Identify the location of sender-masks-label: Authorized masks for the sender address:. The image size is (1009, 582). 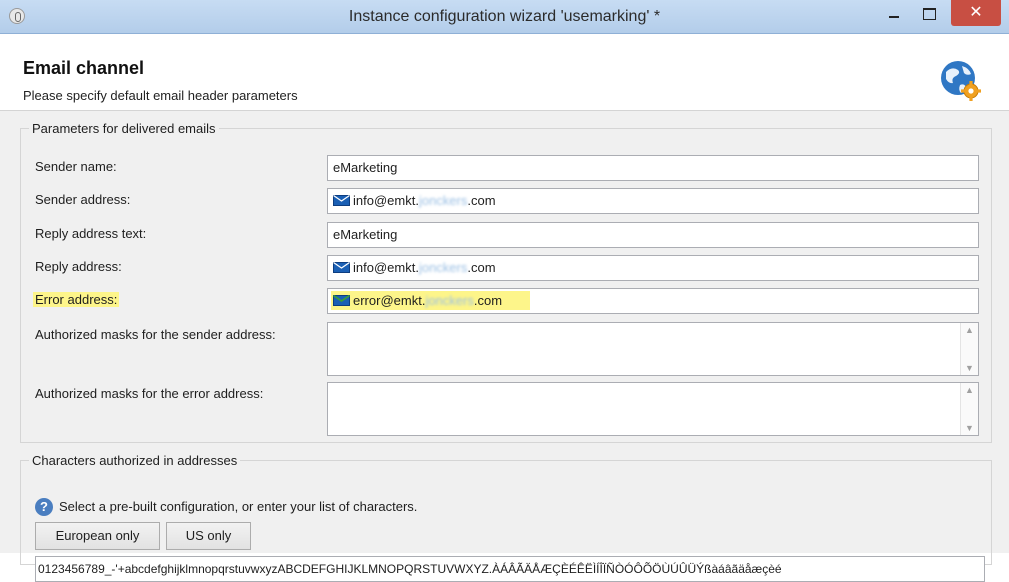
(155, 334).